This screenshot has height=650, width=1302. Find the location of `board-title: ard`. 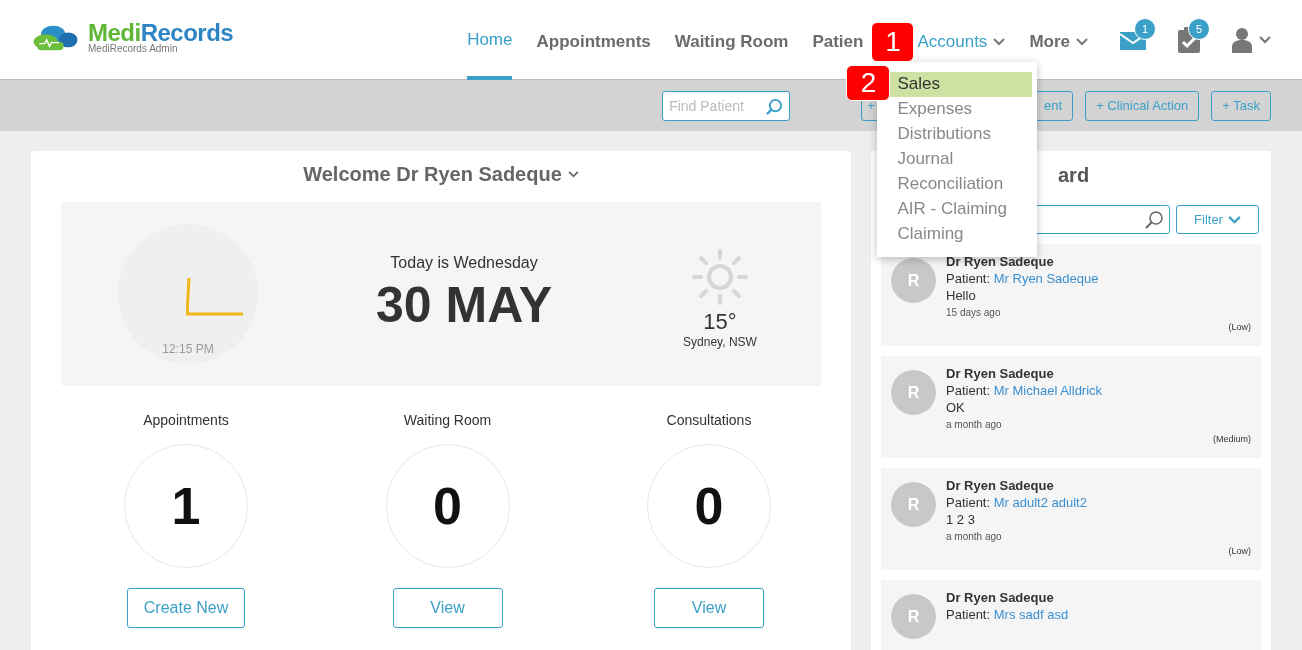

board-title: ard is located at coordinates (1074, 175).